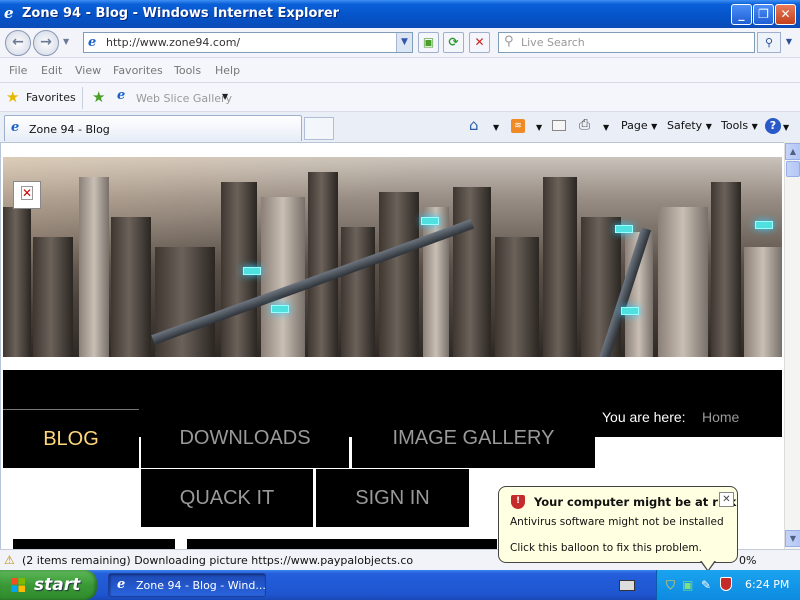 This screenshot has height=600, width=800. I want to click on breadcrumb-home-link: Home, so click(720, 417).